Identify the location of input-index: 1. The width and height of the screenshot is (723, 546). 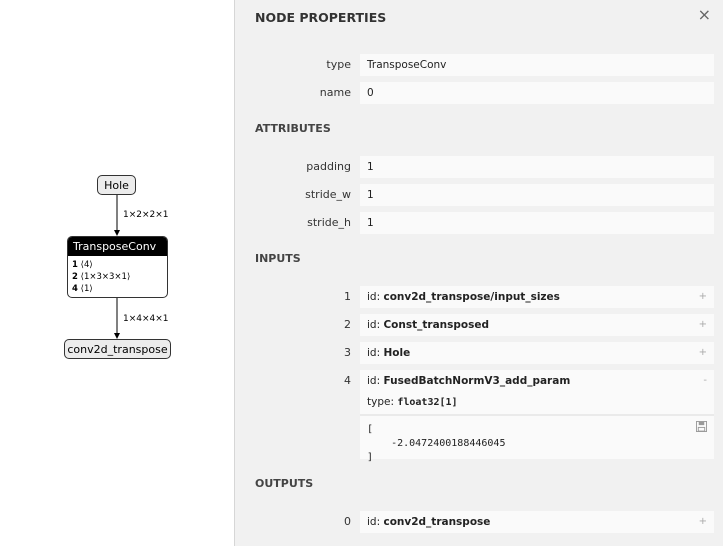
(347, 296).